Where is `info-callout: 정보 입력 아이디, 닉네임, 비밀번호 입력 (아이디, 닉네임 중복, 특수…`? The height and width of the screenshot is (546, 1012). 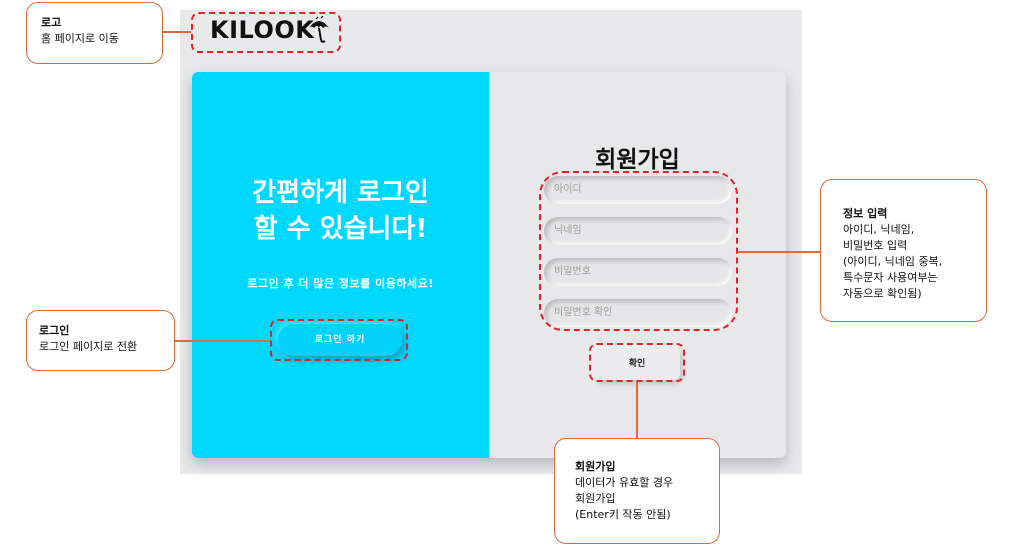
info-callout: 정보 입력 아이디, 닉네임, 비밀번호 입력 (아이디, 닉네임 중복, 특수… is located at coordinates (903, 250).